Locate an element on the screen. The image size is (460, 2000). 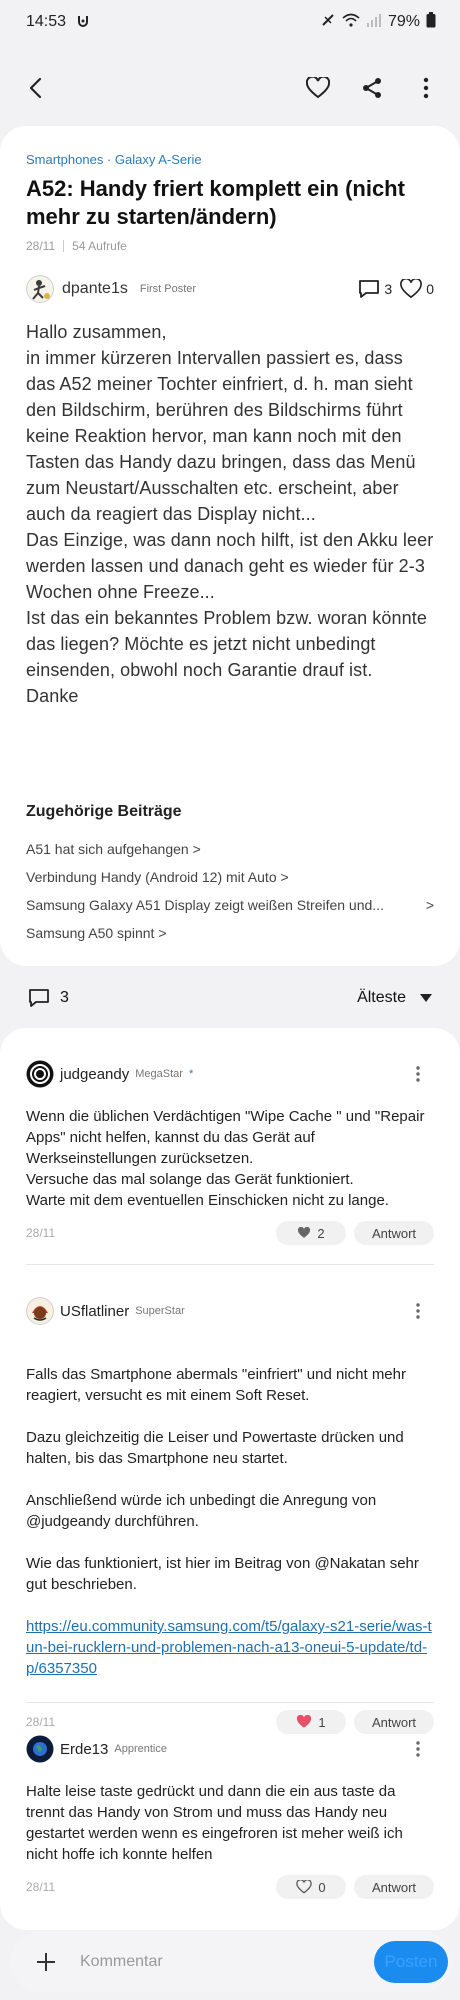
comments-count: 3 is located at coordinates (48, 998).